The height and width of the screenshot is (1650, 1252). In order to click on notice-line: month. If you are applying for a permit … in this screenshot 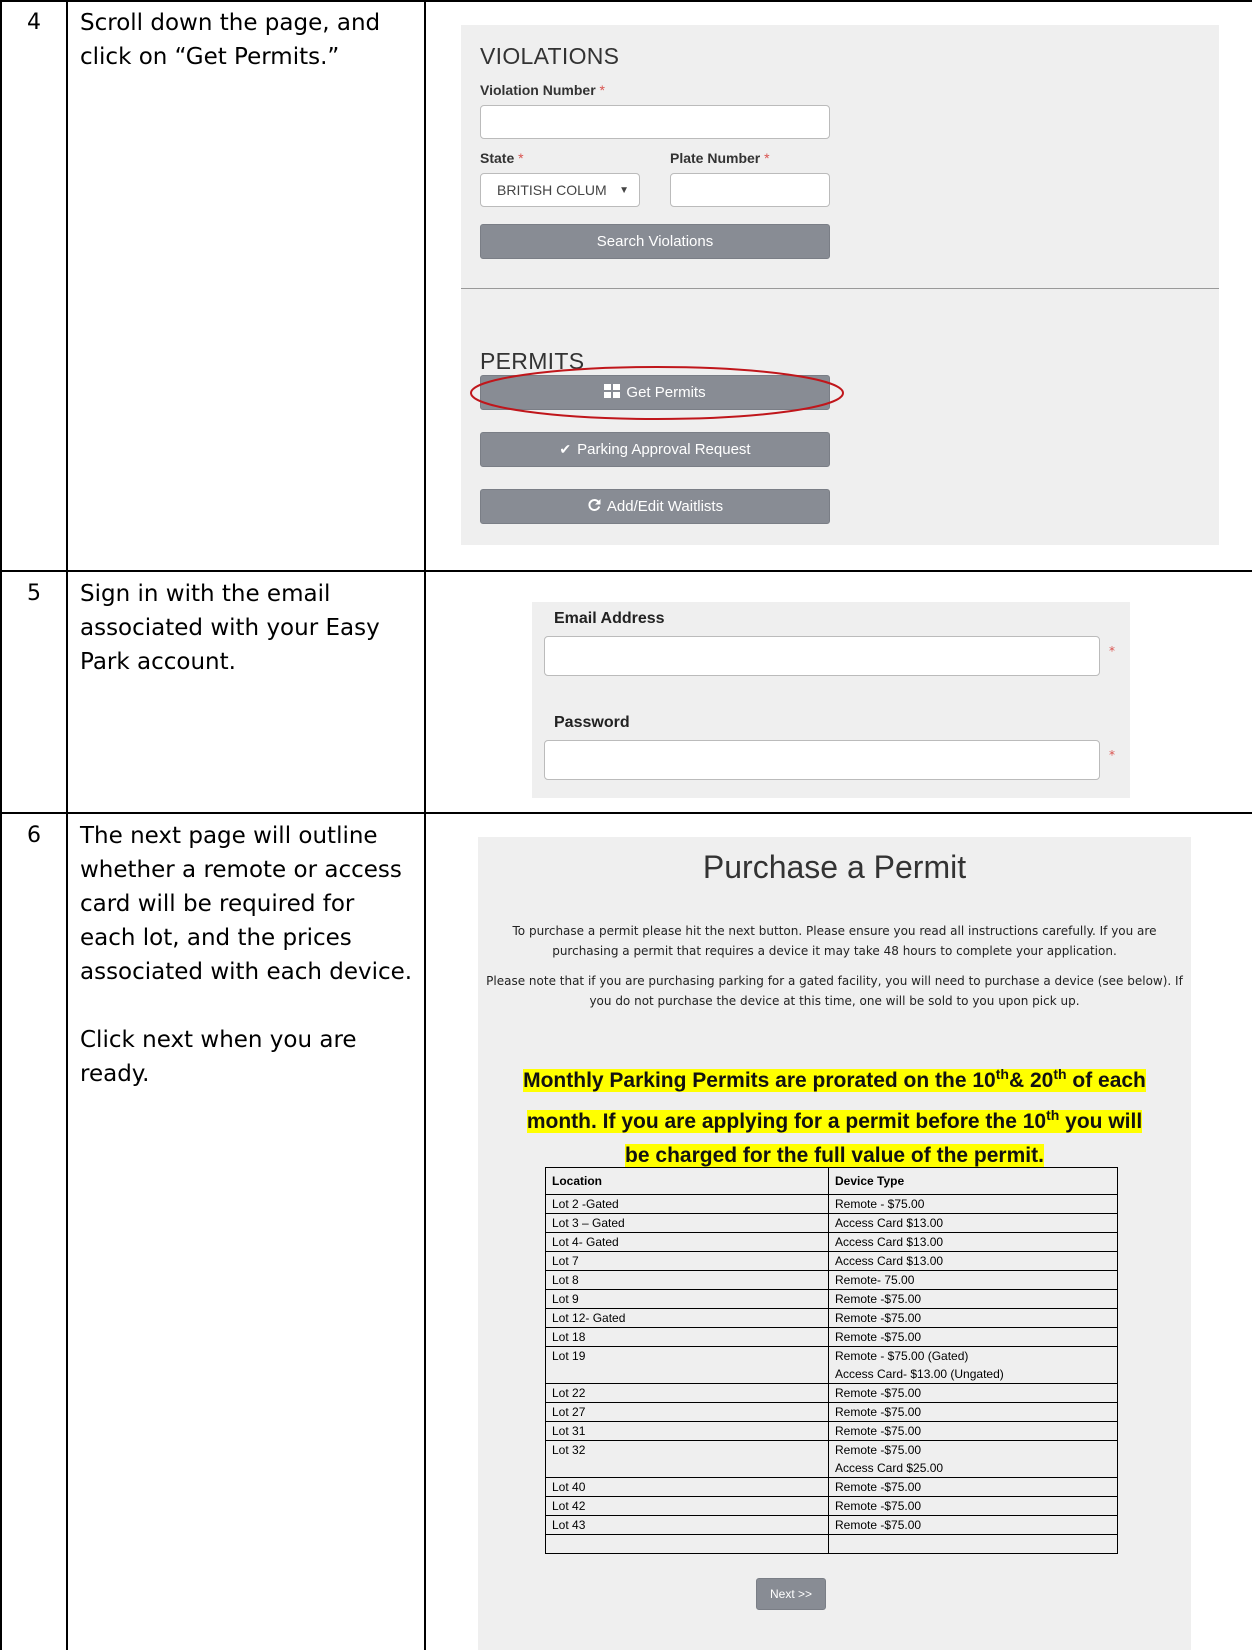, I will do `click(834, 1118)`.